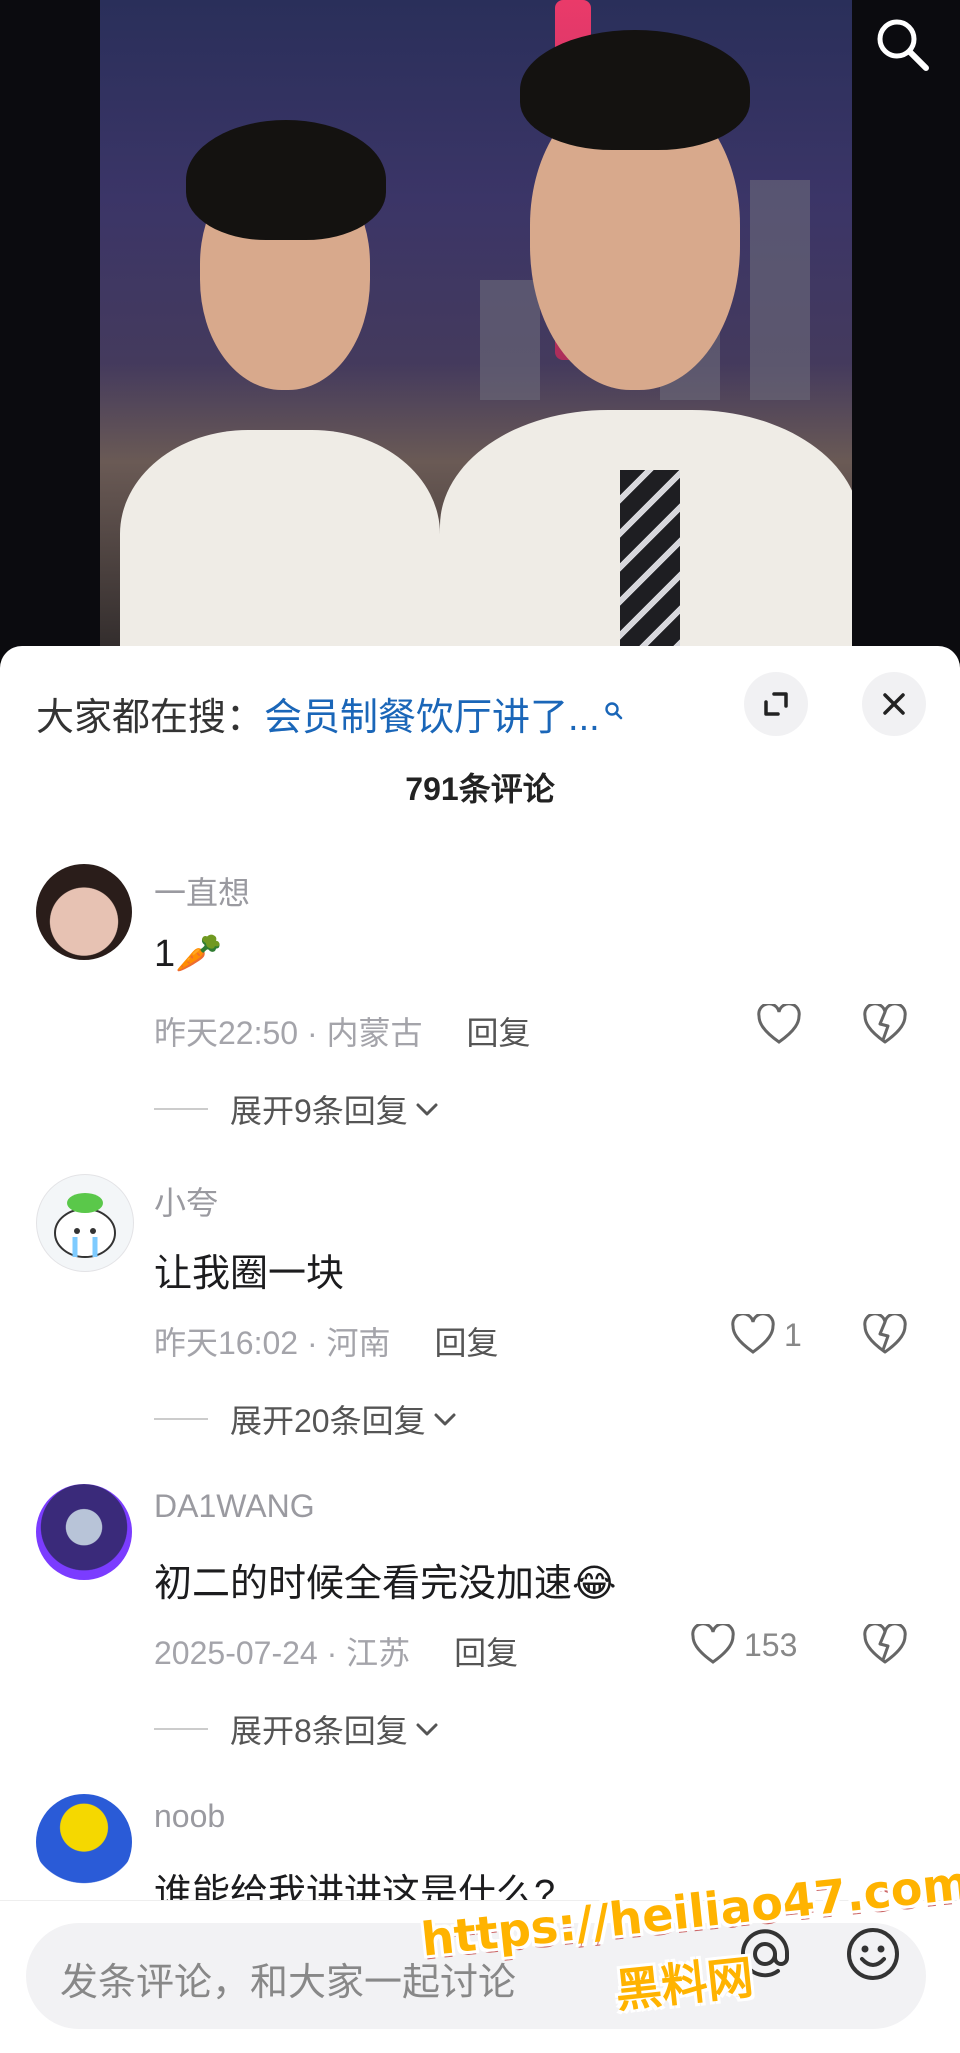 This screenshot has height=2053, width=960. I want to click on at-icon, so click(765, 1953).